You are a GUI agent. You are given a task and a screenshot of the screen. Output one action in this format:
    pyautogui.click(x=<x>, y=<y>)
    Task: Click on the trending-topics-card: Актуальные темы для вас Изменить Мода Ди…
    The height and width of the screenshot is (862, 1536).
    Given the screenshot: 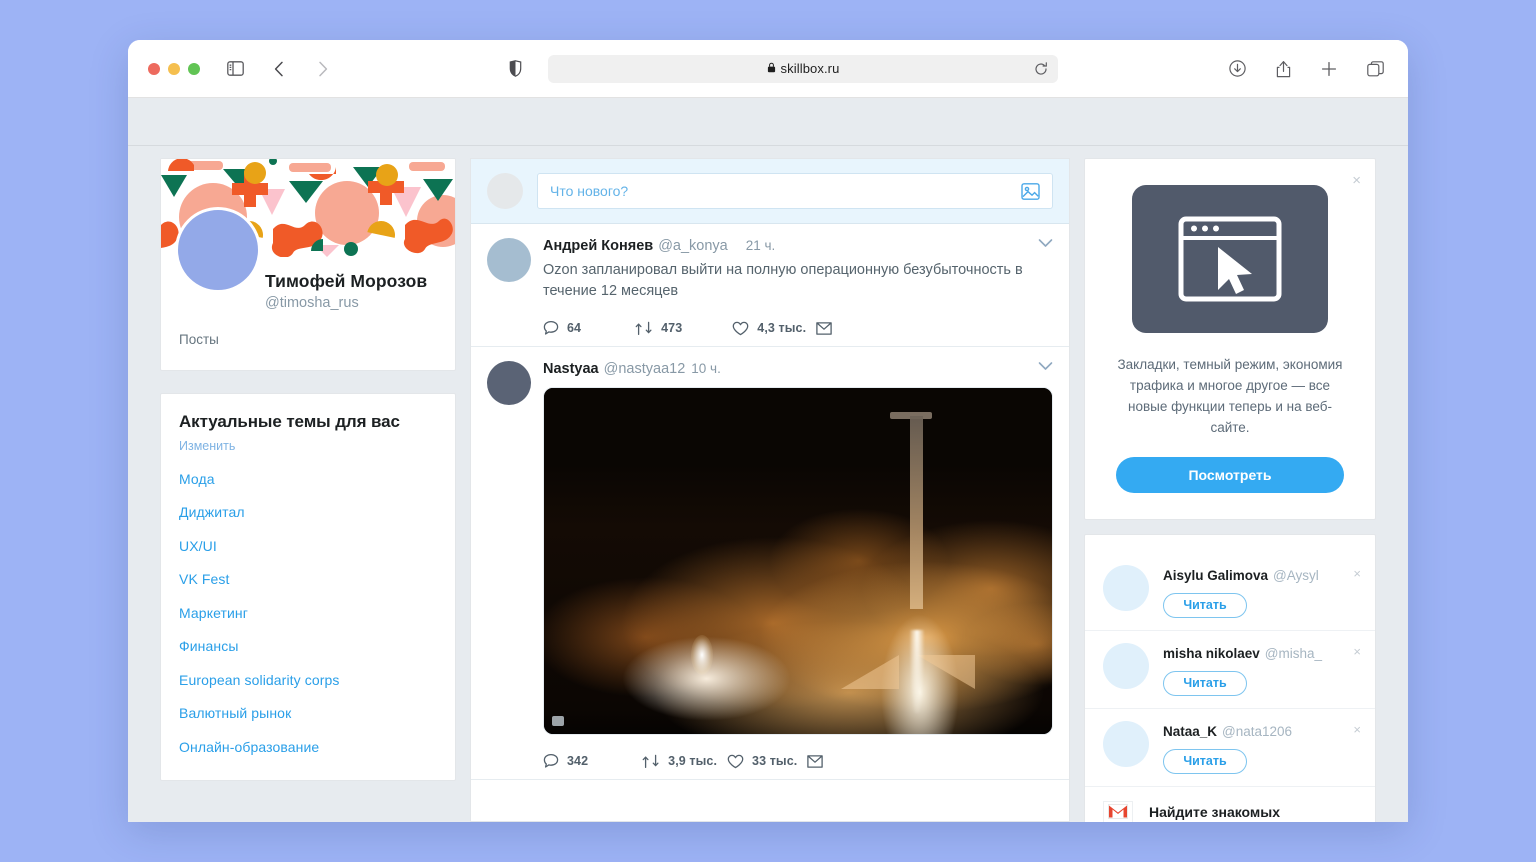 What is the action you would take?
    pyautogui.click(x=308, y=587)
    